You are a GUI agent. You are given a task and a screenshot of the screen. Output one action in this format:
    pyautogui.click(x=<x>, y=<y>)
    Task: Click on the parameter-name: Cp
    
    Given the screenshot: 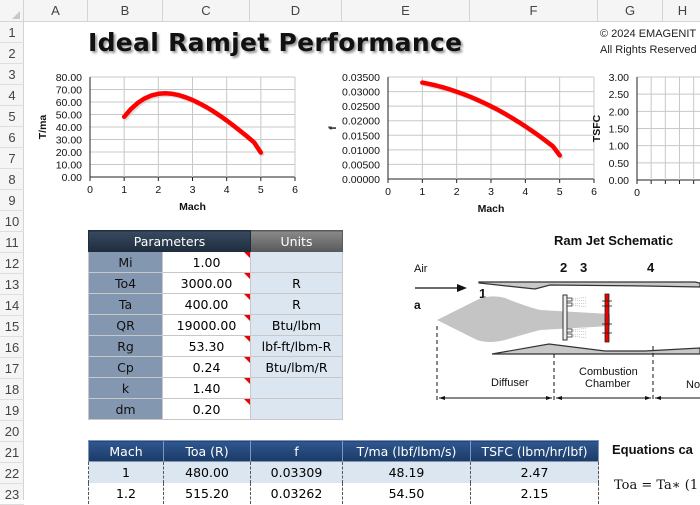 What is the action you would take?
    pyautogui.click(x=126, y=367)
    